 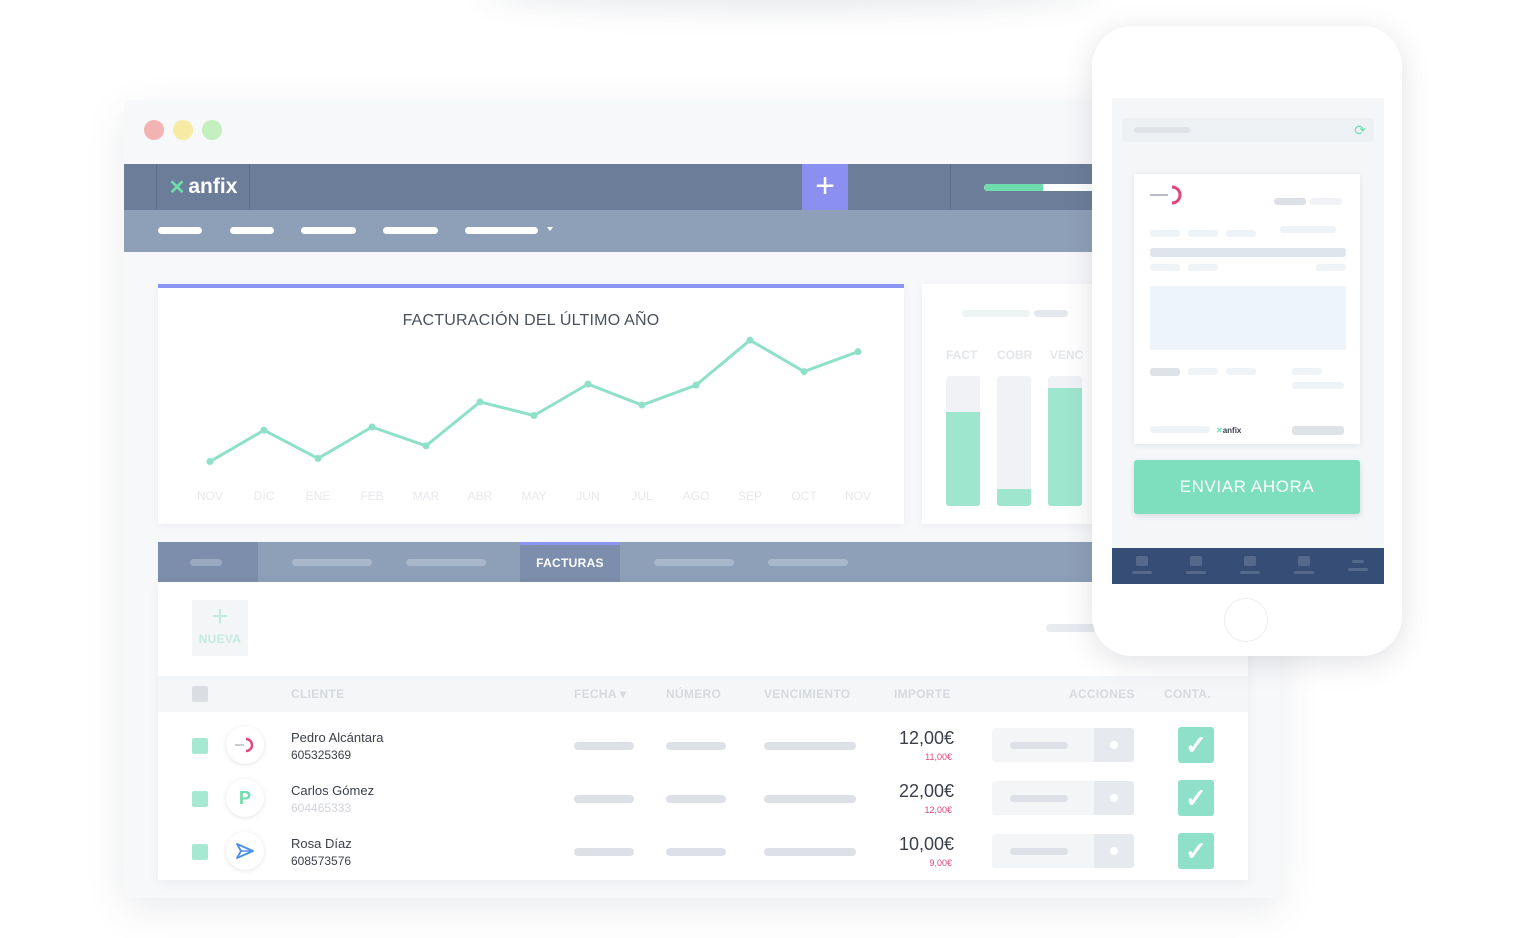 What do you see at coordinates (825, 187) in the screenshot?
I see `add-button: +` at bounding box center [825, 187].